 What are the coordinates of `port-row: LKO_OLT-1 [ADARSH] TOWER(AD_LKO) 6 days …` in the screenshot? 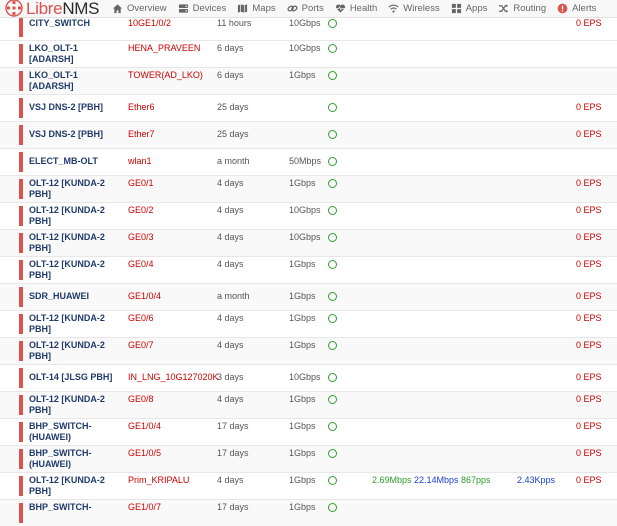 It's located at (308, 80).